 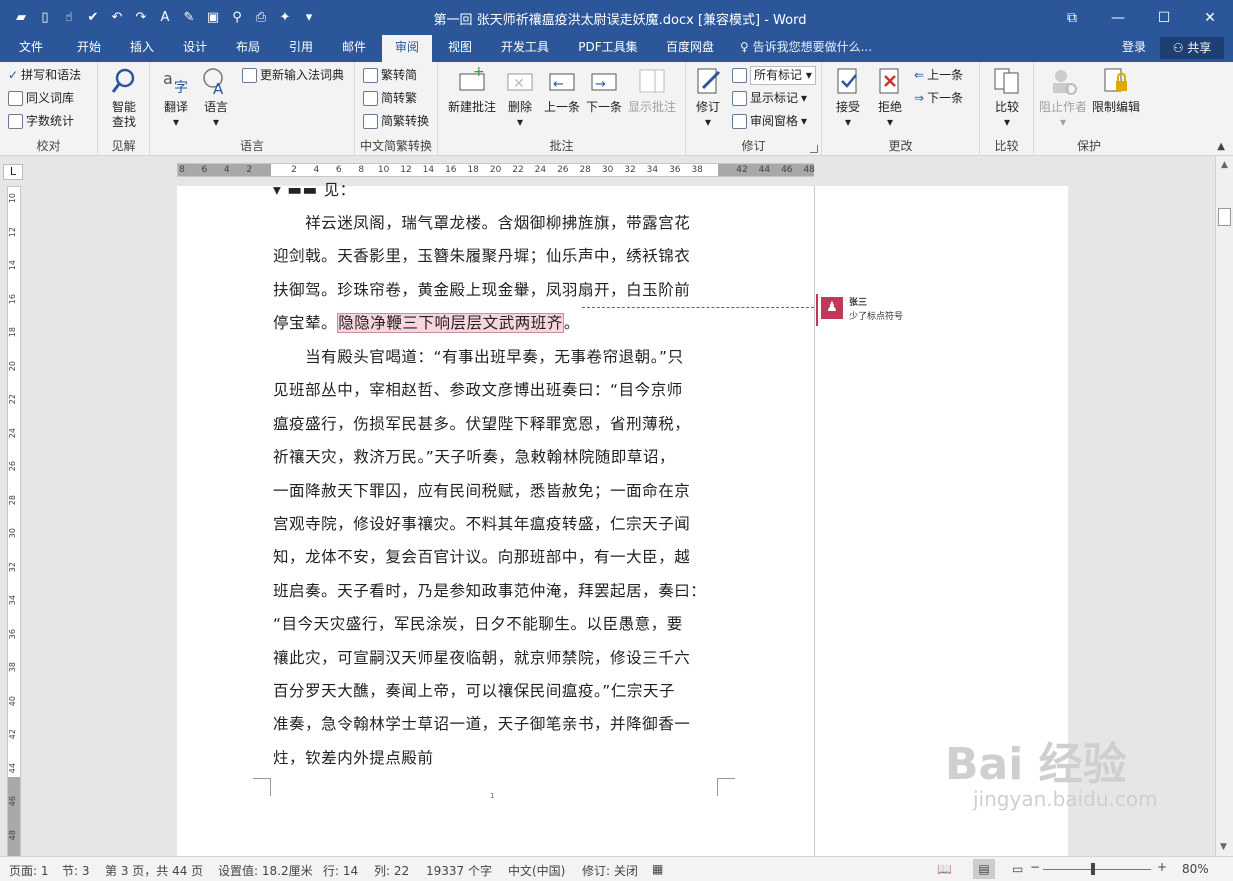 What do you see at coordinates (265, 870) in the screenshot?
I see `status-position: 设置值: 18.2厘米` at bounding box center [265, 870].